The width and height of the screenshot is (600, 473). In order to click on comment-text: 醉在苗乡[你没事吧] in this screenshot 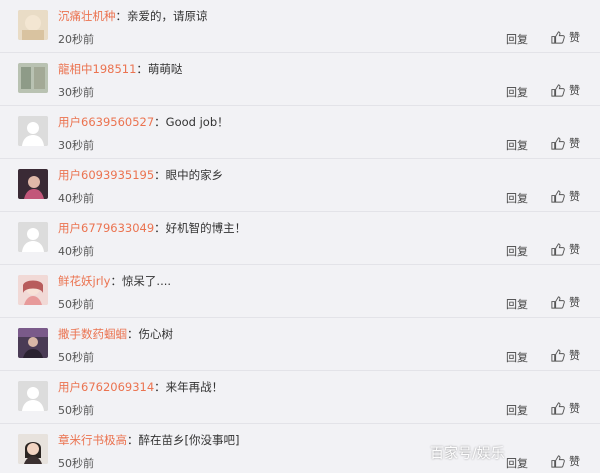, I will do `click(189, 440)`.